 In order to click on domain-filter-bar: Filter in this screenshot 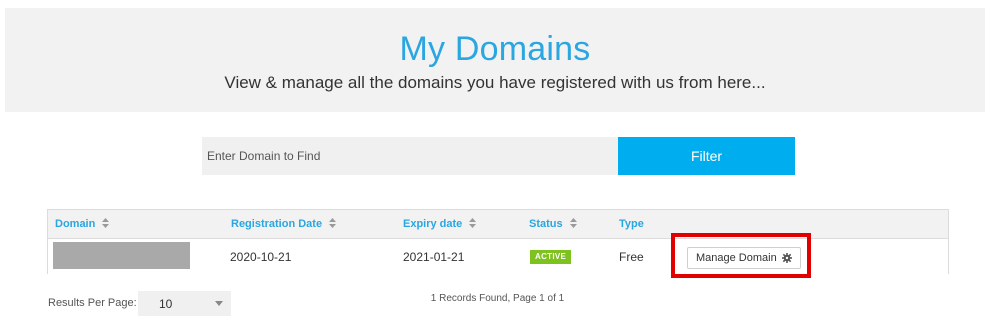, I will do `click(498, 156)`.